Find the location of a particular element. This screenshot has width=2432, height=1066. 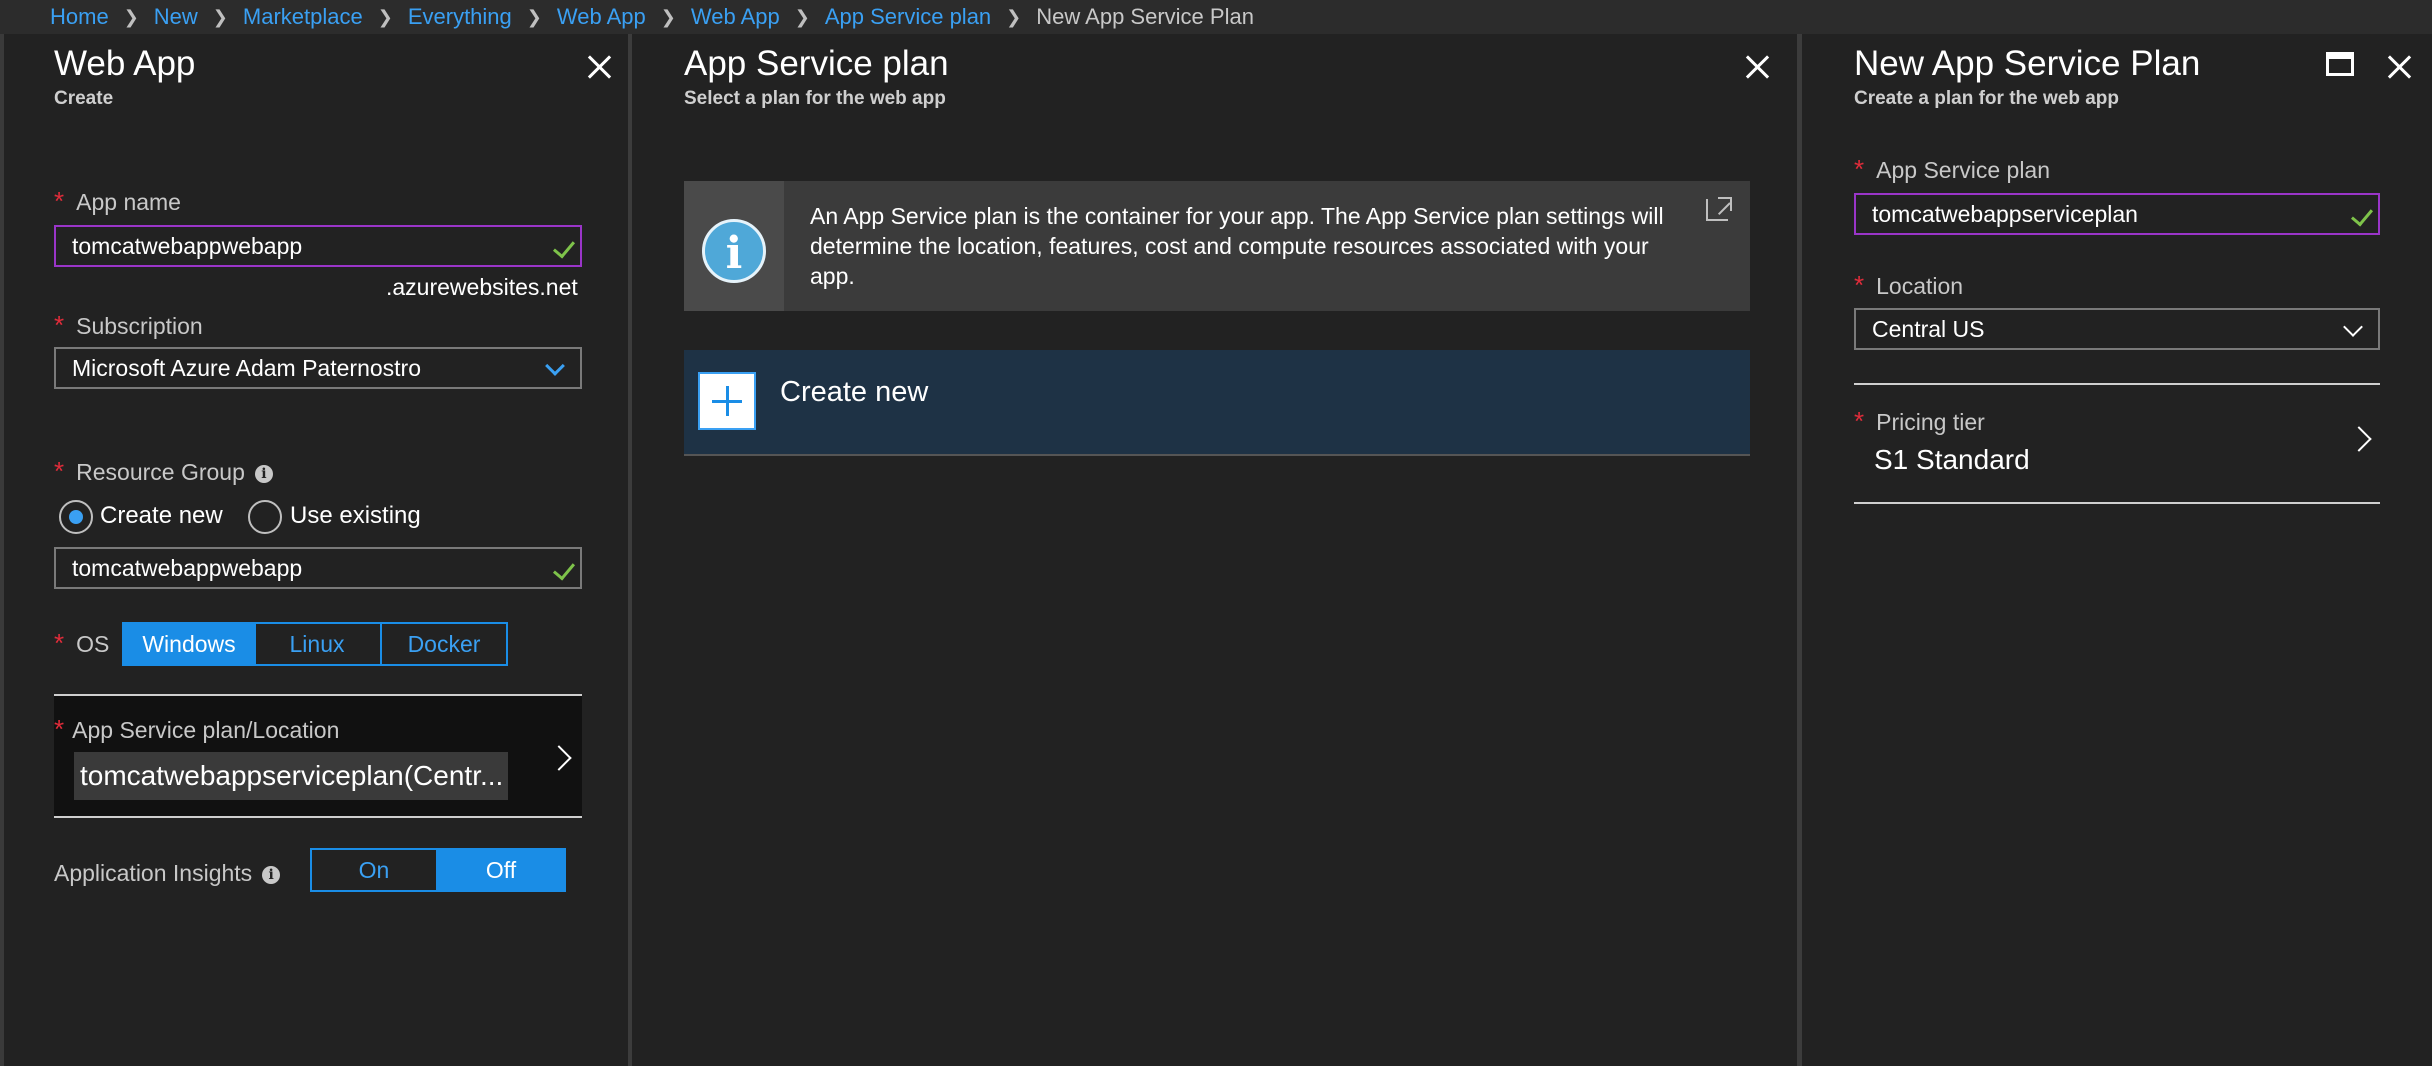

plus-icon is located at coordinates (727, 401).